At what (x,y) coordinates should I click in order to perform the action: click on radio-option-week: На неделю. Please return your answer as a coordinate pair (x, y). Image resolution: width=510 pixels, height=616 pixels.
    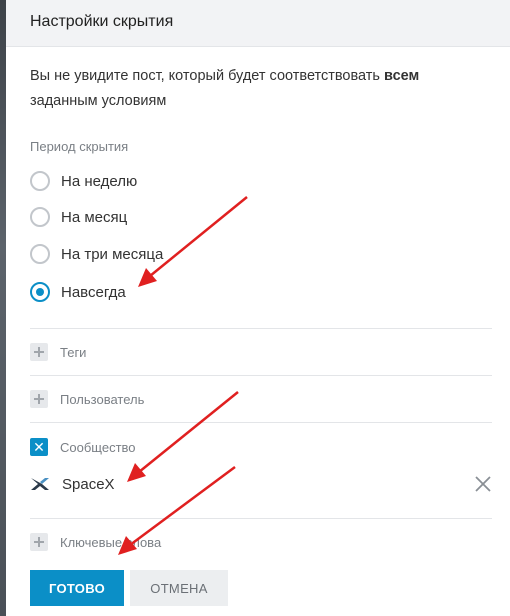
    Looking at the image, I should click on (83, 181).